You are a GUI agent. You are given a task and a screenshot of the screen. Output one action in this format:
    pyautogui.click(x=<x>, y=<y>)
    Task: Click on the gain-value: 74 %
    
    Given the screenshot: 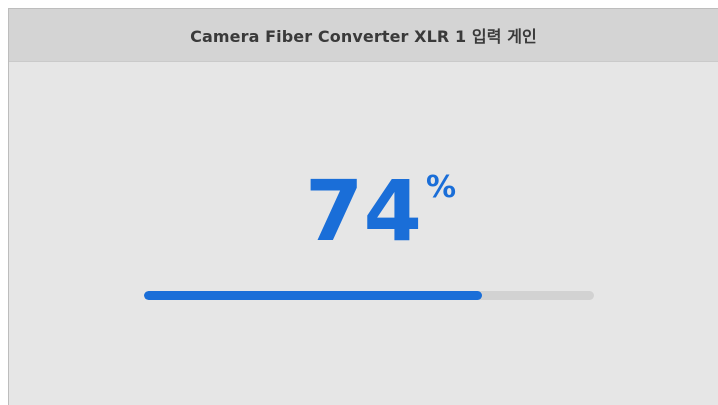 What is the action you would take?
    pyautogui.click(x=380, y=211)
    